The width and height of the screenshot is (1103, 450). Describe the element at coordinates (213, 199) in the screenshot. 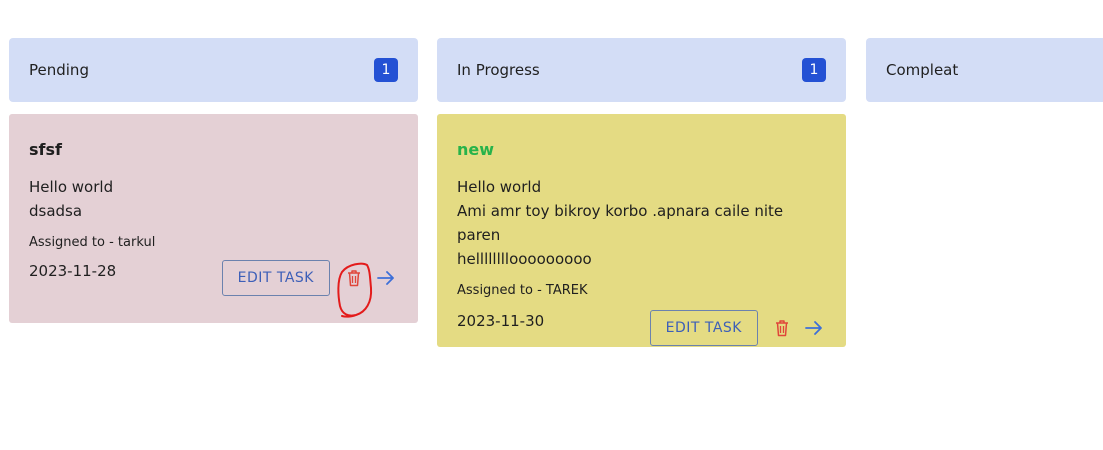

I see `task-description: Hello world dsadsa` at that location.